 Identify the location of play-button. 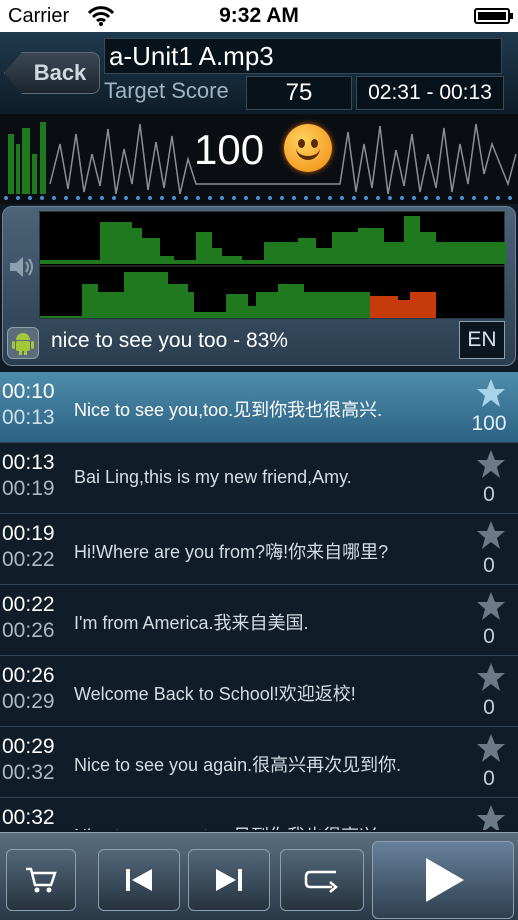
(443, 880).